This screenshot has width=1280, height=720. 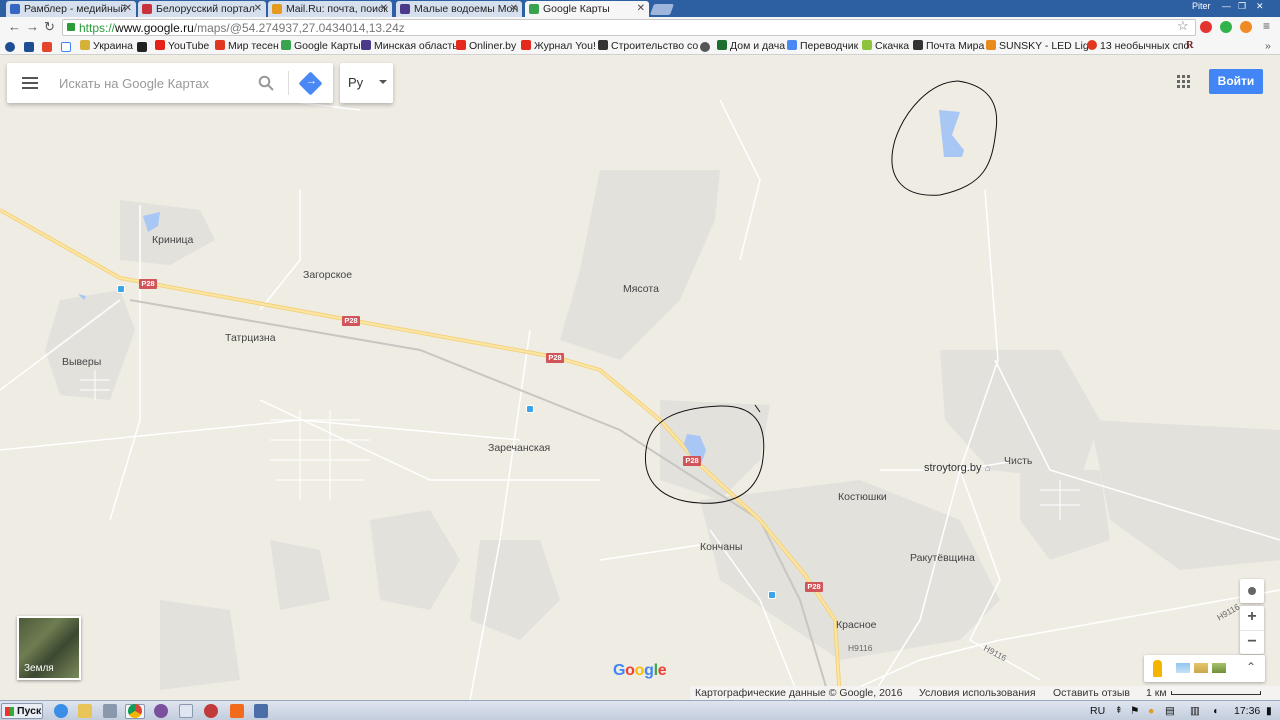 What do you see at coordinates (1184, 82) in the screenshot?
I see `apps-grid-icon` at bounding box center [1184, 82].